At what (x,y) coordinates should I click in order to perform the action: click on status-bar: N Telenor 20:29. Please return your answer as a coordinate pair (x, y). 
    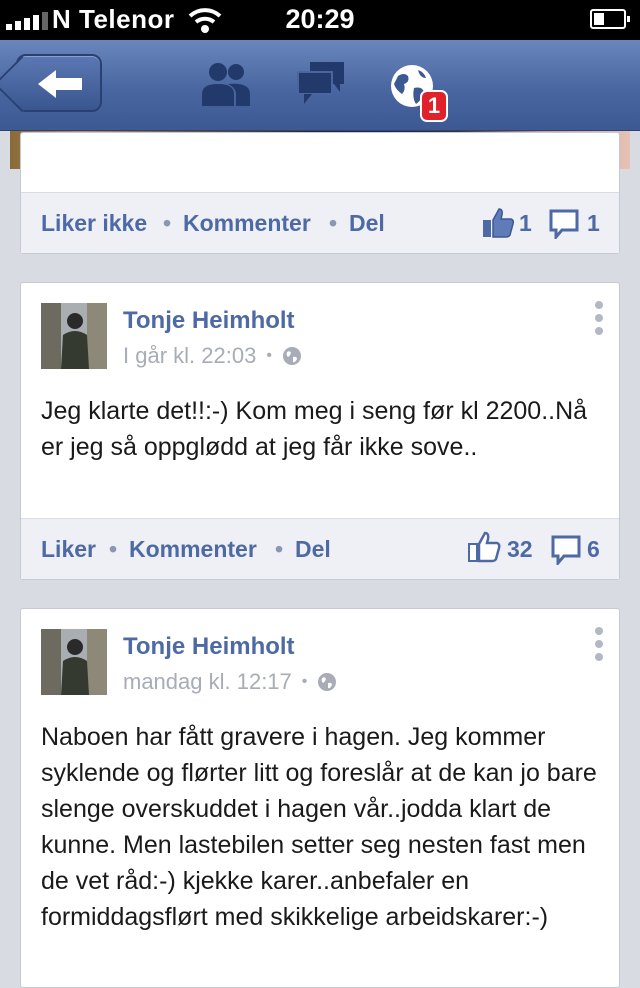
    Looking at the image, I should click on (320, 20).